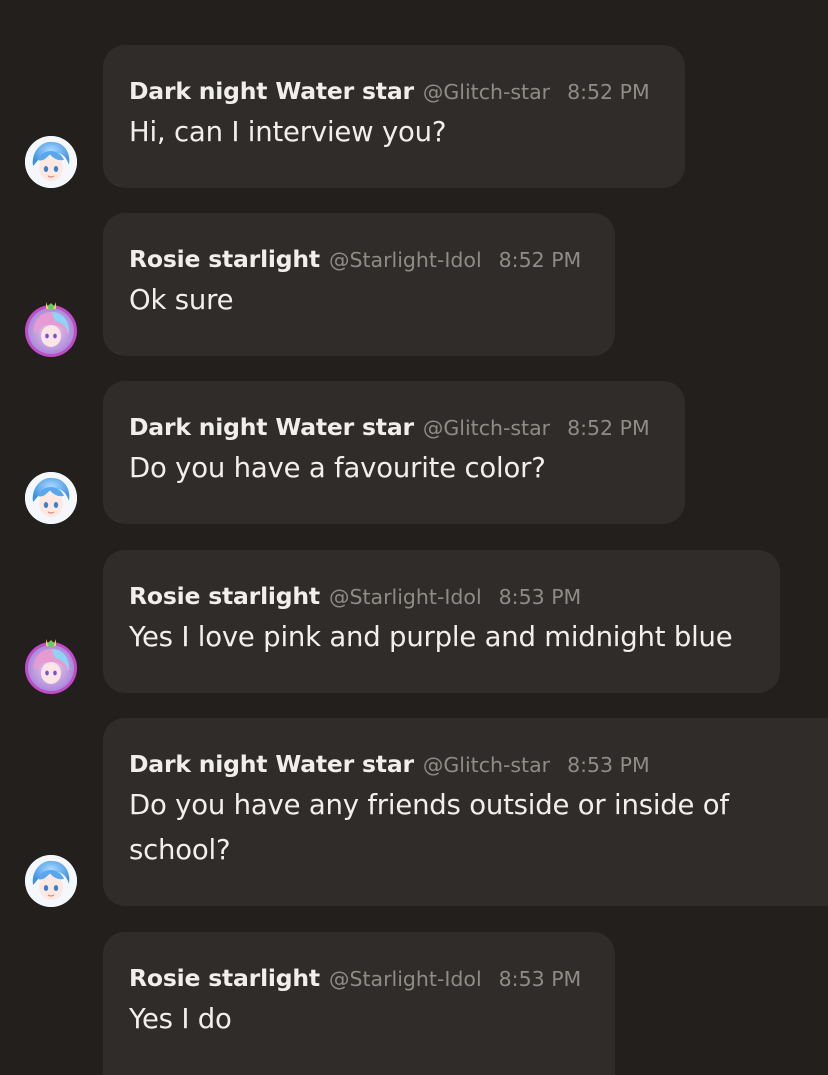 This screenshot has height=1075, width=828. What do you see at coordinates (337, 468) in the screenshot?
I see `message-text: Do you have a favourite color?` at bounding box center [337, 468].